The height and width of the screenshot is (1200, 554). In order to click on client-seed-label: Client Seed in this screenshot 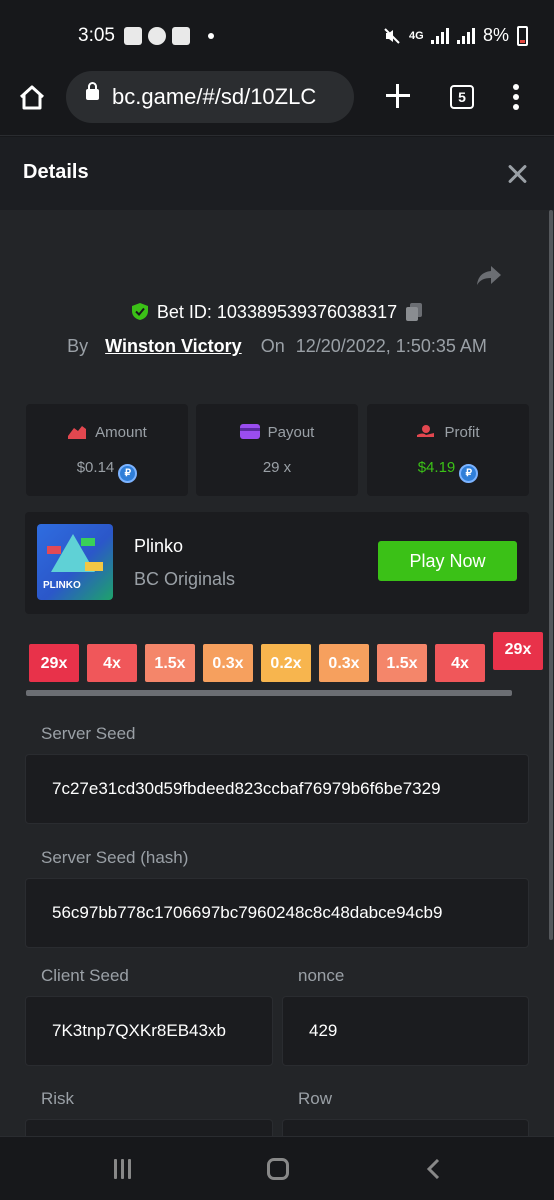, I will do `click(85, 975)`.